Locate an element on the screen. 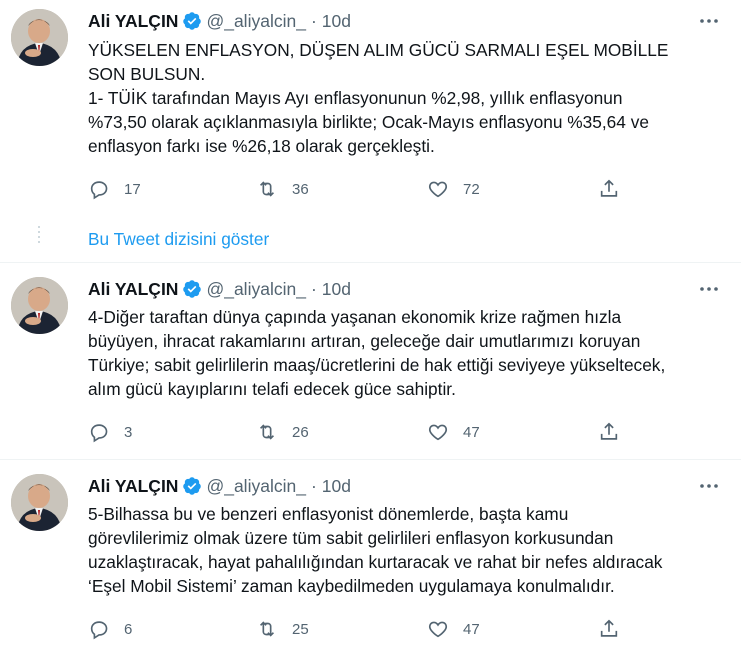 The height and width of the screenshot is (655, 741). retweet-button: 36 is located at coordinates (282, 189).